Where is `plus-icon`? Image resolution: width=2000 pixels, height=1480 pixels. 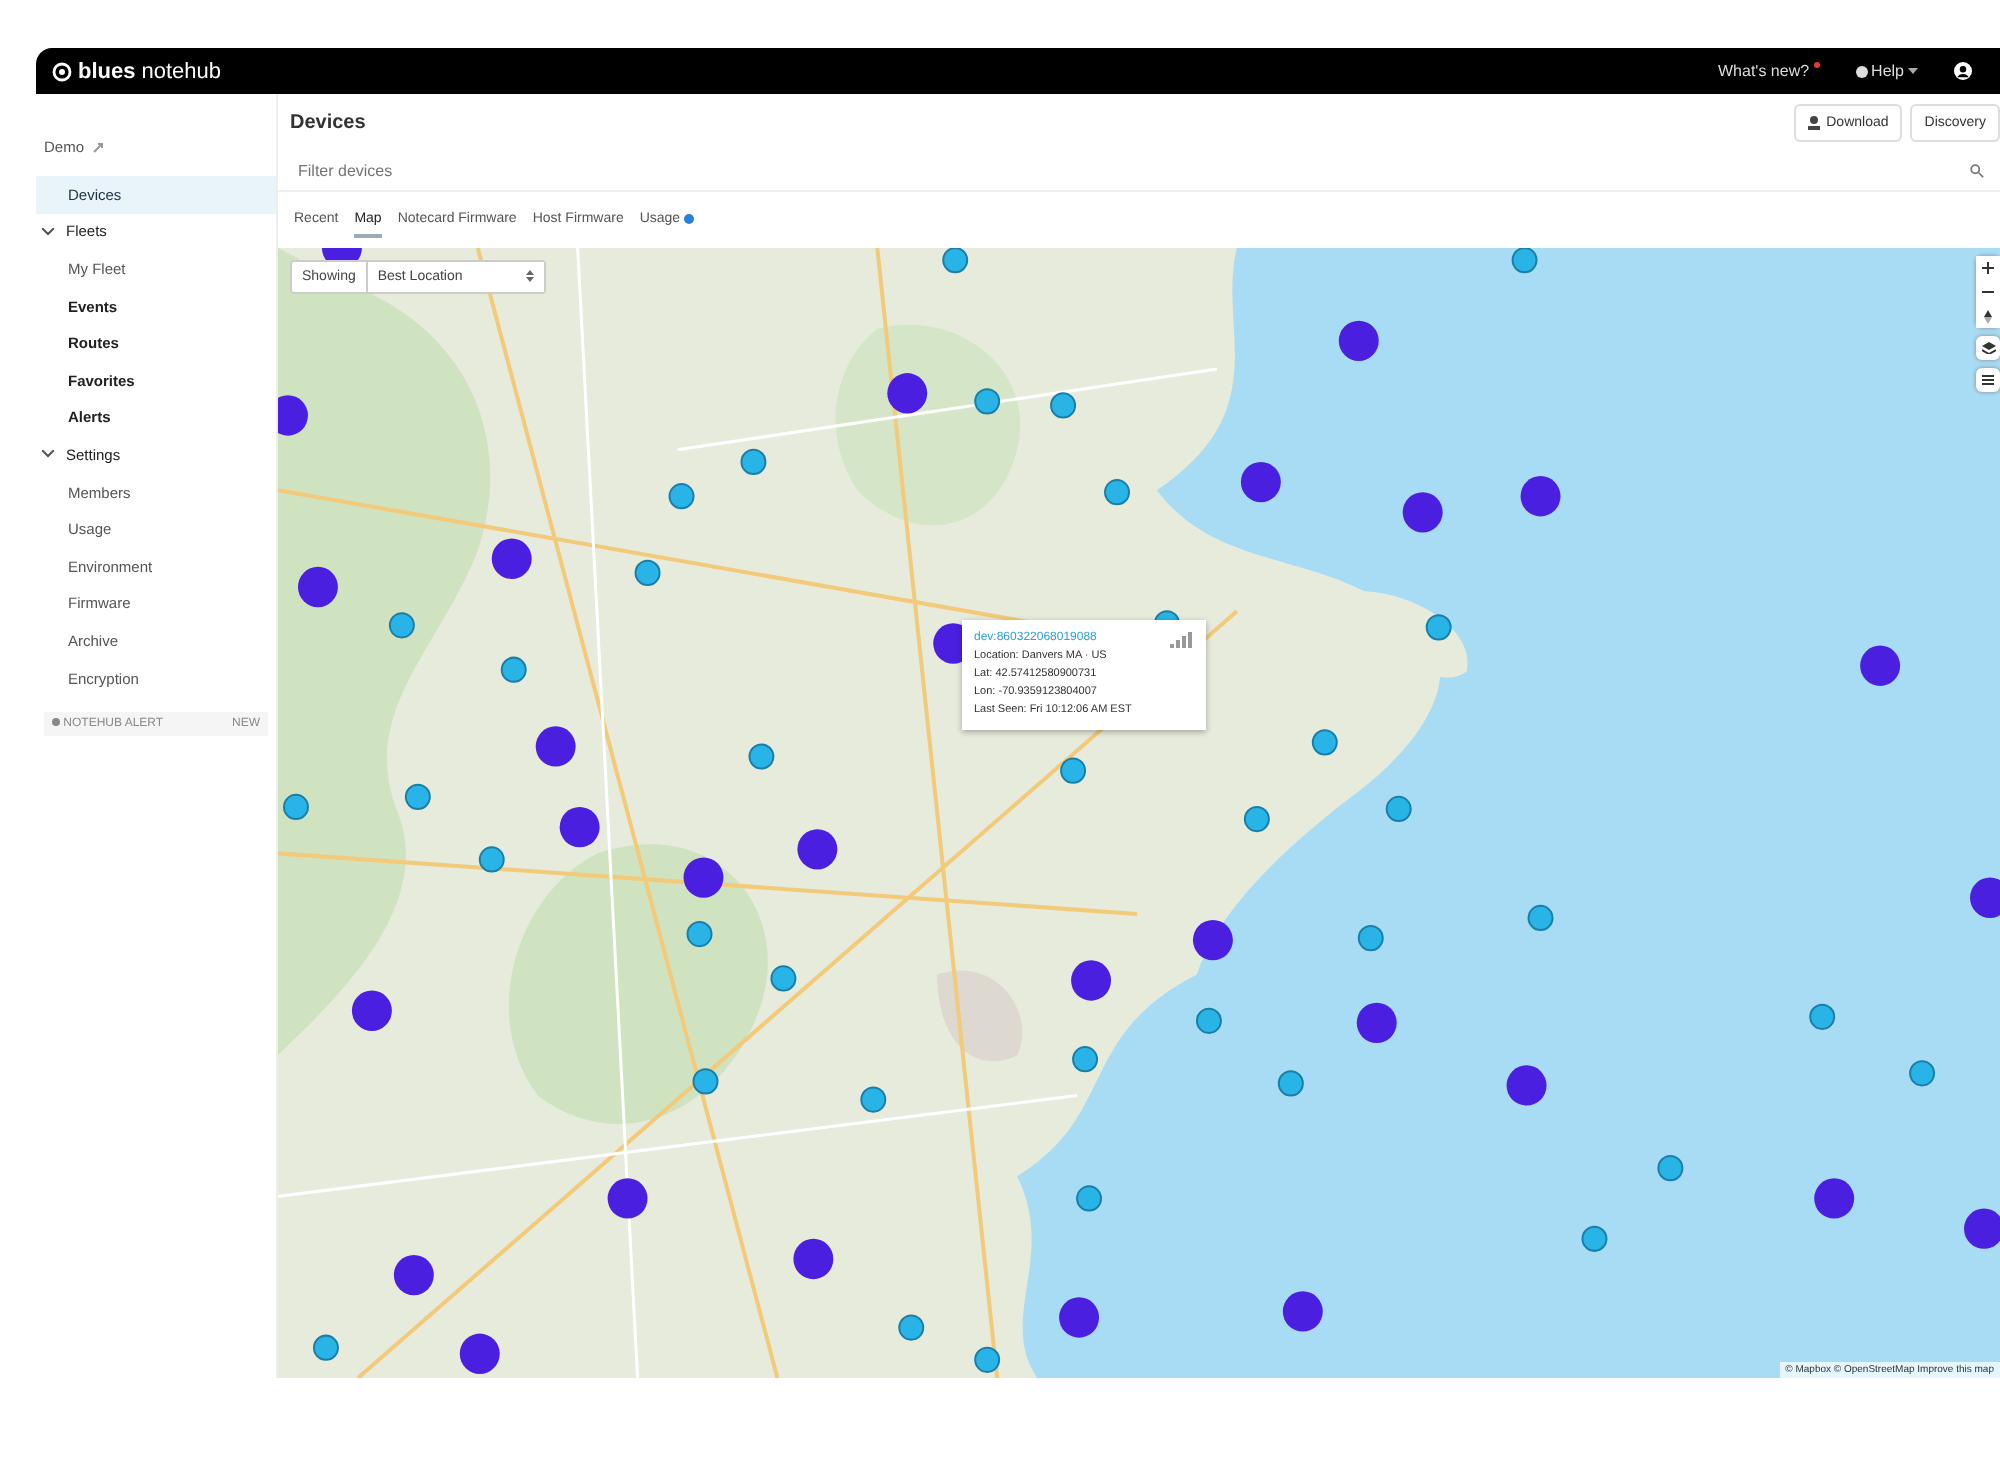
plus-icon is located at coordinates (1988, 268).